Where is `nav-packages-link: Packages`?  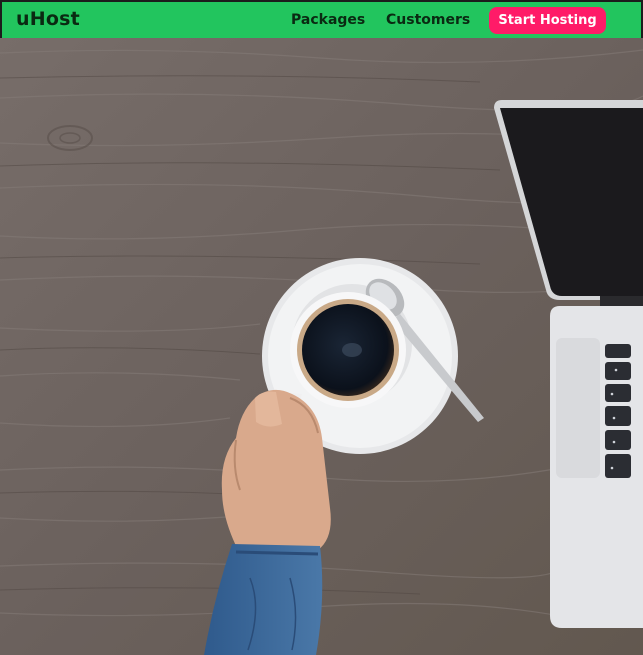
nav-packages-link: Packages is located at coordinates (328, 20).